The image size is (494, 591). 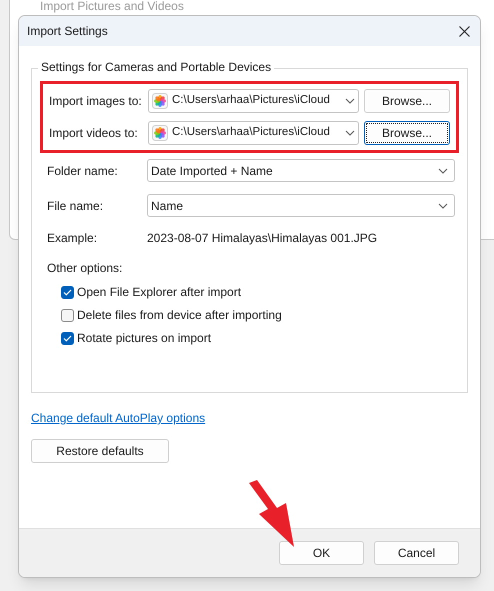 What do you see at coordinates (75, 206) in the screenshot?
I see `field-label: File name:` at bounding box center [75, 206].